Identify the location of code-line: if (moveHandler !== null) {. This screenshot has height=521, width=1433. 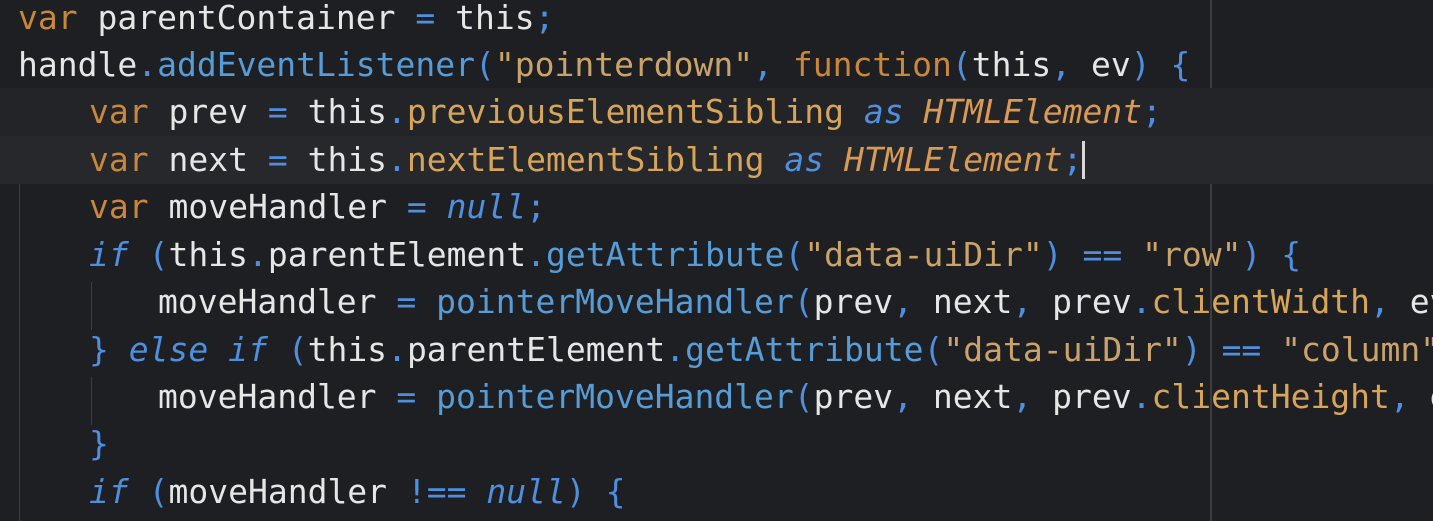
(716, 492).